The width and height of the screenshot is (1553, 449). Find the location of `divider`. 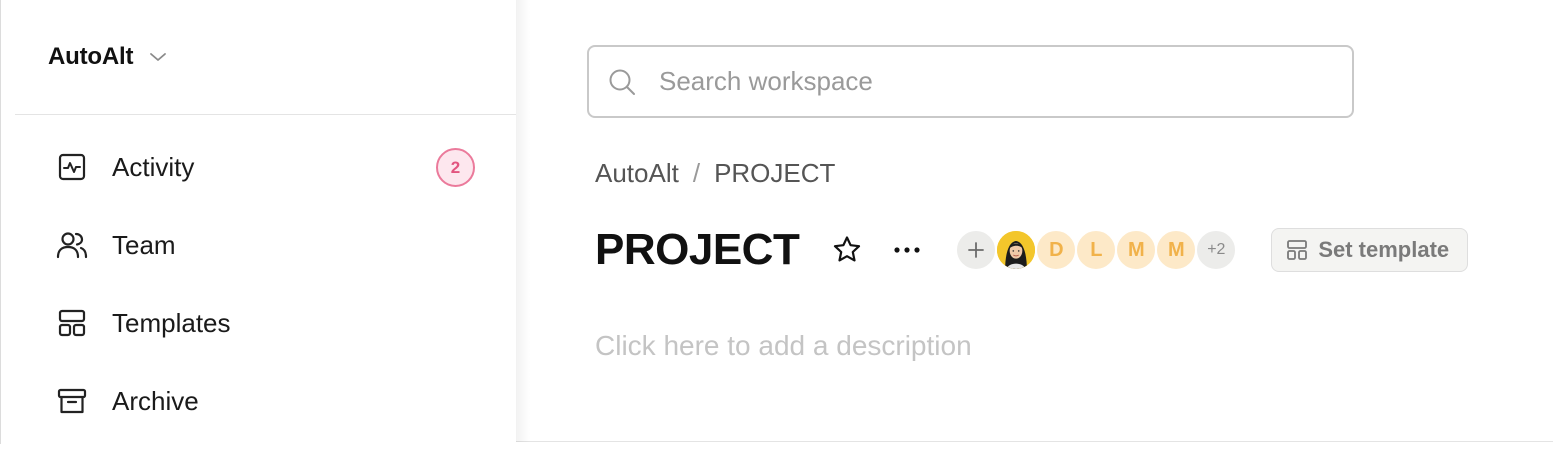

divider is located at coordinates (523, 221).